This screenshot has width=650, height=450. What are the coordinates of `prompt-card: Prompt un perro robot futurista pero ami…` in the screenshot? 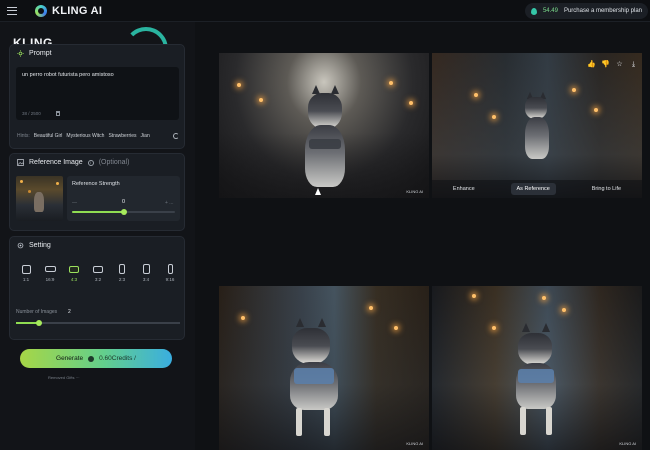 It's located at (97, 96).